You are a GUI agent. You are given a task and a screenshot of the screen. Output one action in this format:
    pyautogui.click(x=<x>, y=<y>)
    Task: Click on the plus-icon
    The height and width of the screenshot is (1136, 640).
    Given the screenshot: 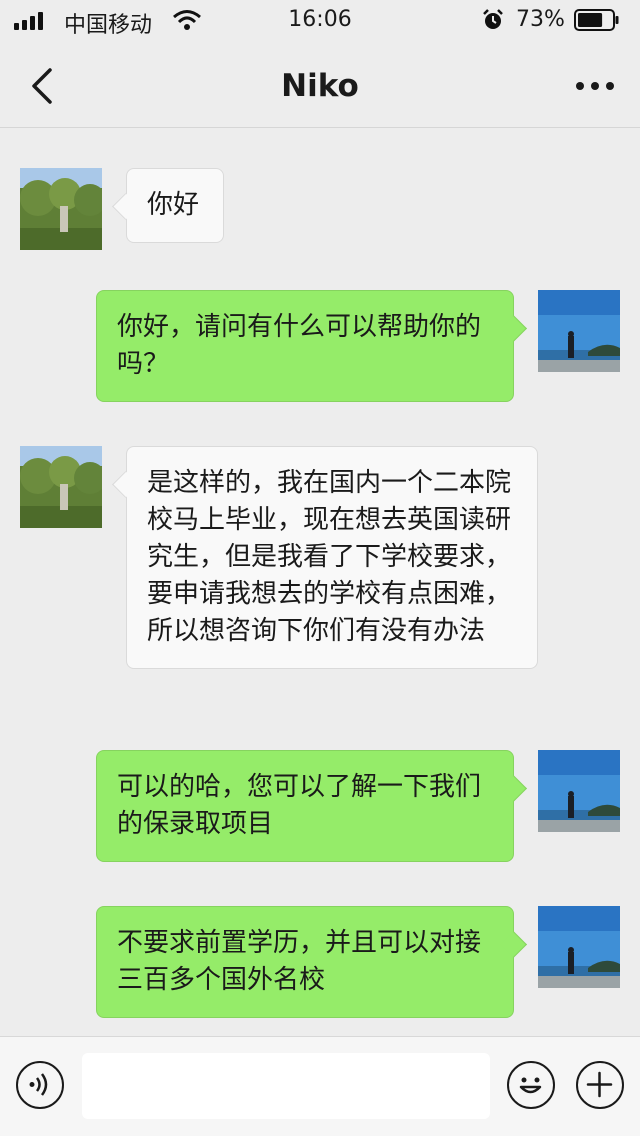 What is the action you would take?
    pyautogui.click(x=600, y=1085)
    